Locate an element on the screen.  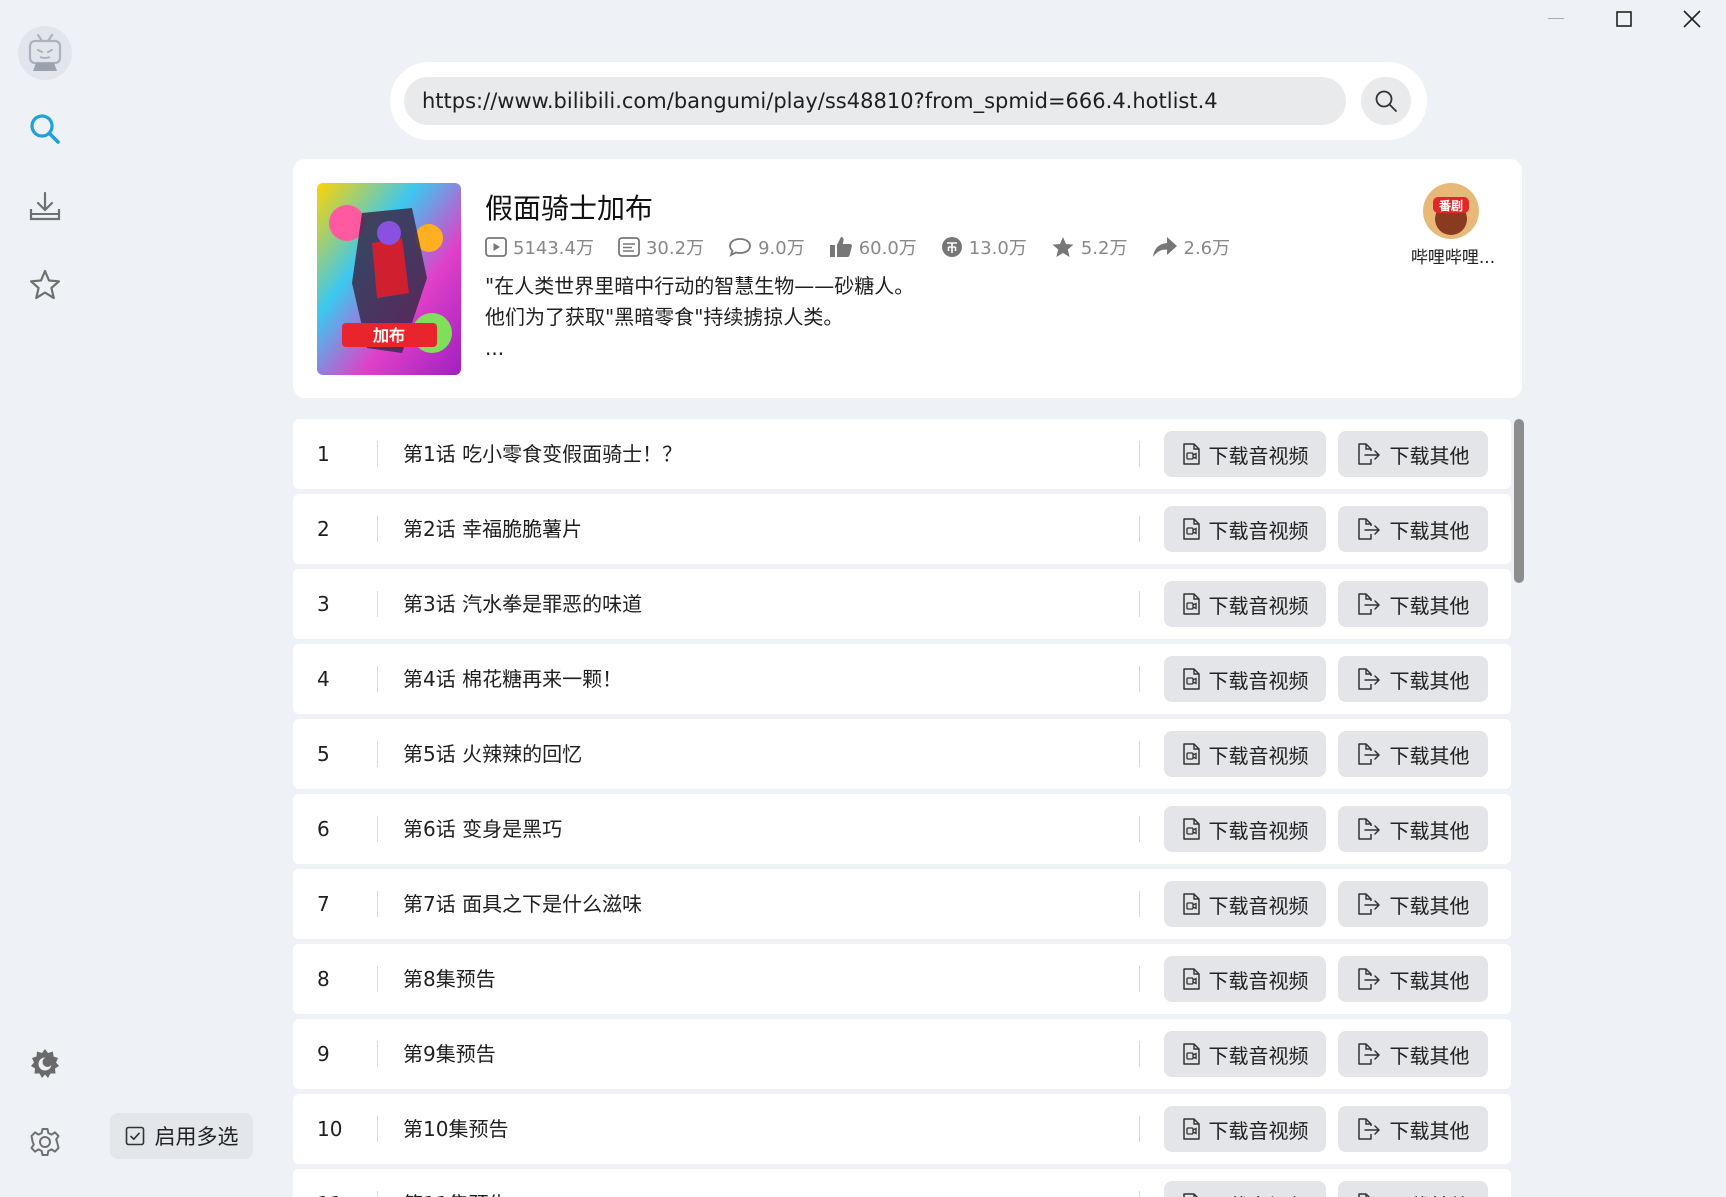
stat-favorites-value: 5.2万 is located at coordinates (1104, 248).